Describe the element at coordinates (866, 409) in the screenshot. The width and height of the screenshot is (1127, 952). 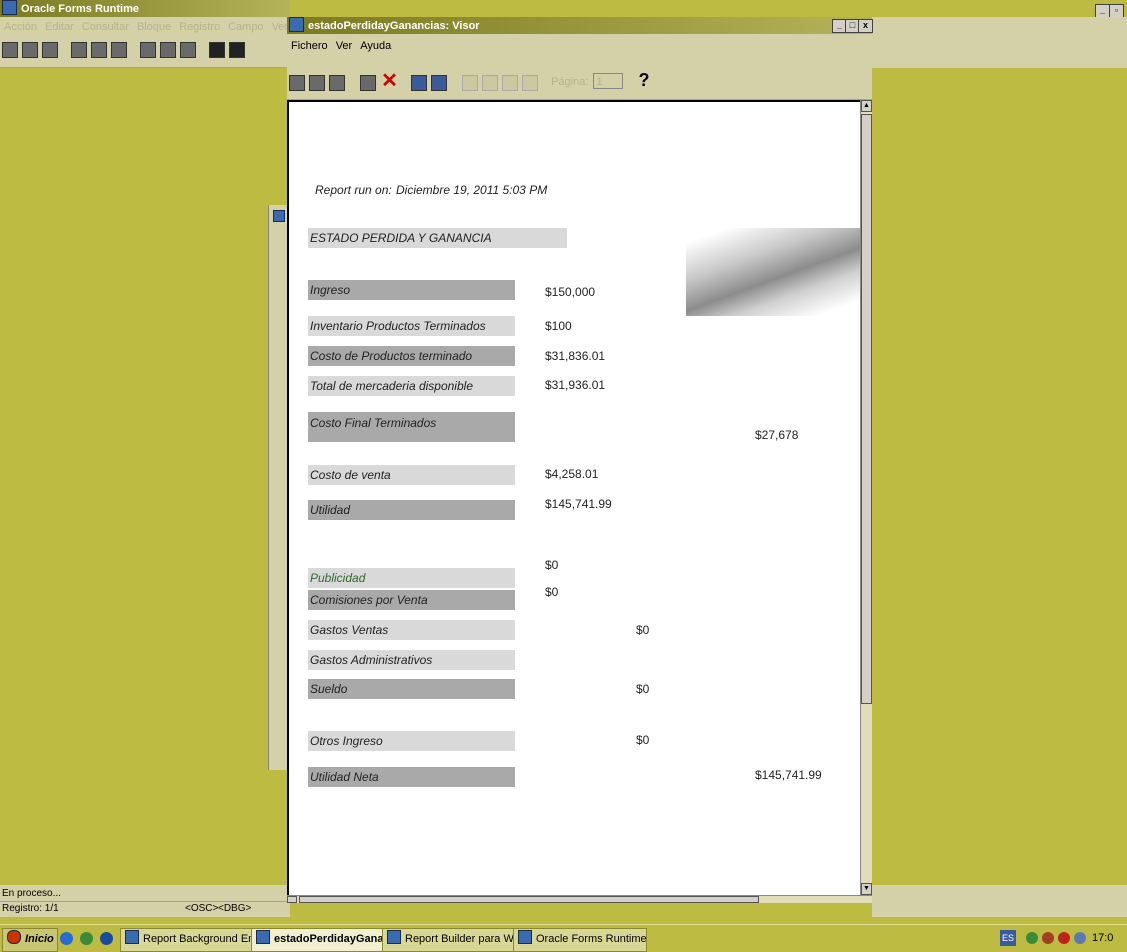
I see `scroll-thumb` at that location.